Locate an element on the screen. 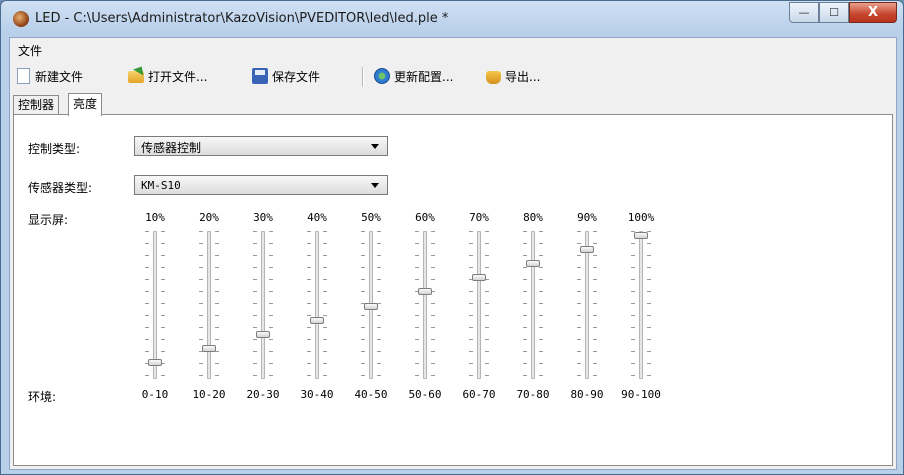 The image size is (904, 475). maximize-icon: ☐ is located at coordinates (834, 12).